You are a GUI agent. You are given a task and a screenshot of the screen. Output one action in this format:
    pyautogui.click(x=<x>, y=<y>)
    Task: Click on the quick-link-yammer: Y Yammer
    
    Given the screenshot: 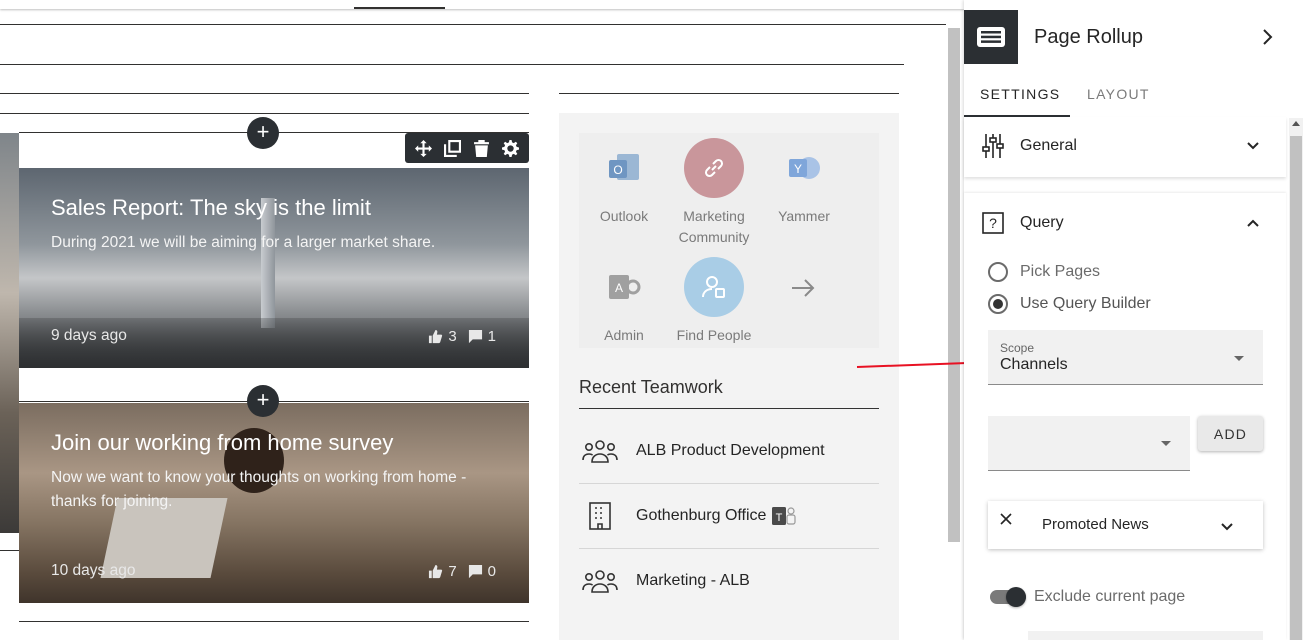 What is the action you would take?
    pyautogui.click(x=804, y=182)
    